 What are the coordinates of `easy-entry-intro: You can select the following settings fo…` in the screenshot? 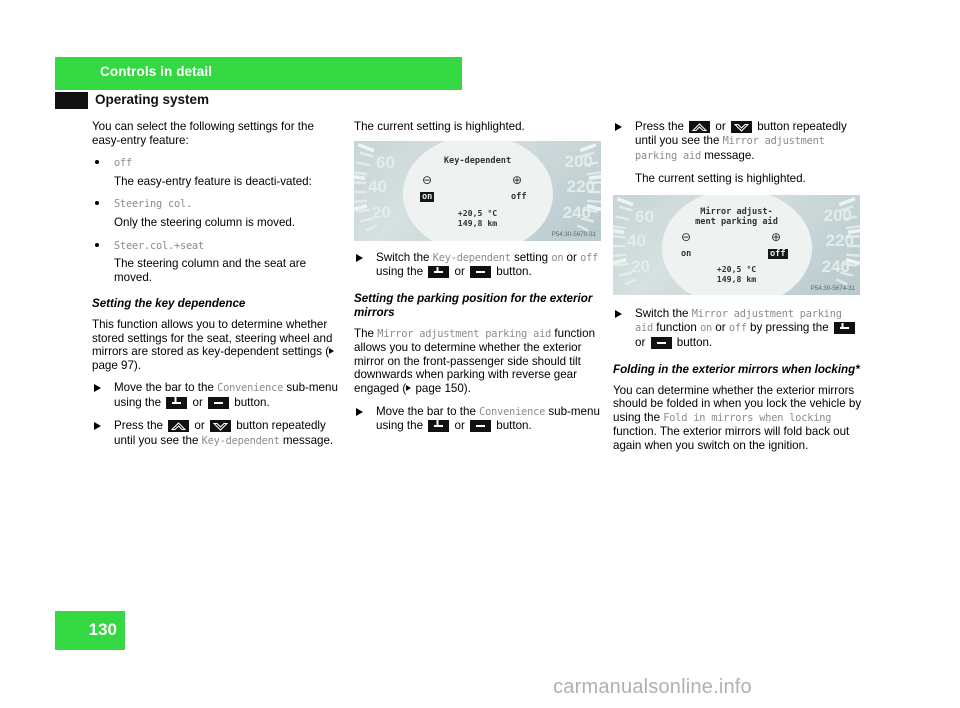 It's located at (203, 133).